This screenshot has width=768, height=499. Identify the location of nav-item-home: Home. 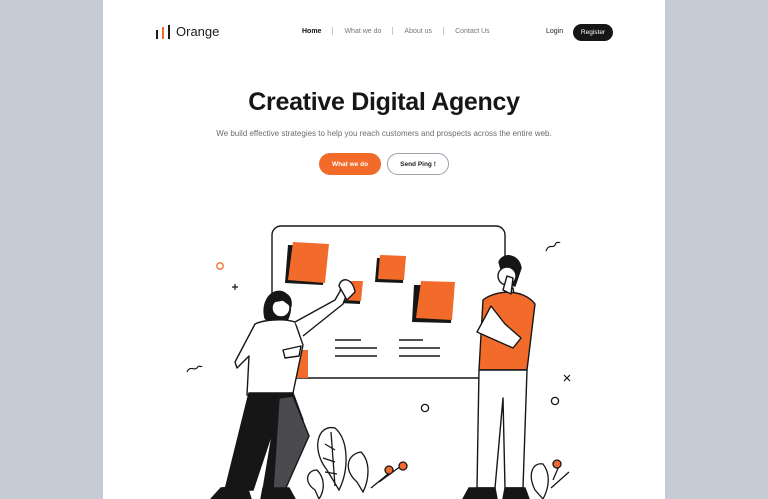
(311, 31).